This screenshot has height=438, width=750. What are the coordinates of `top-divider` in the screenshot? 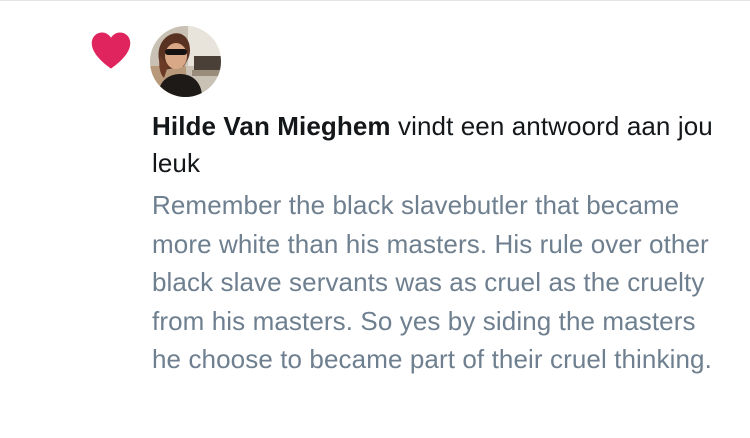 It's located at (375, 0).